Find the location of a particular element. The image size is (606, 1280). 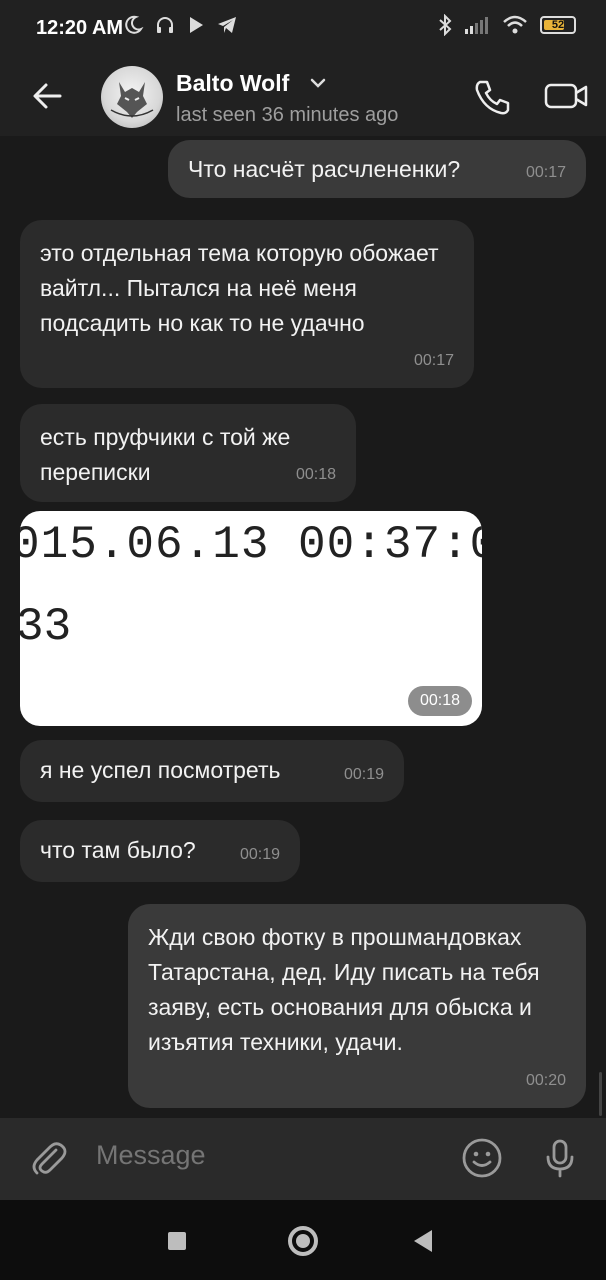

message-time: 00:20 is located at coordinates (545, 1080).